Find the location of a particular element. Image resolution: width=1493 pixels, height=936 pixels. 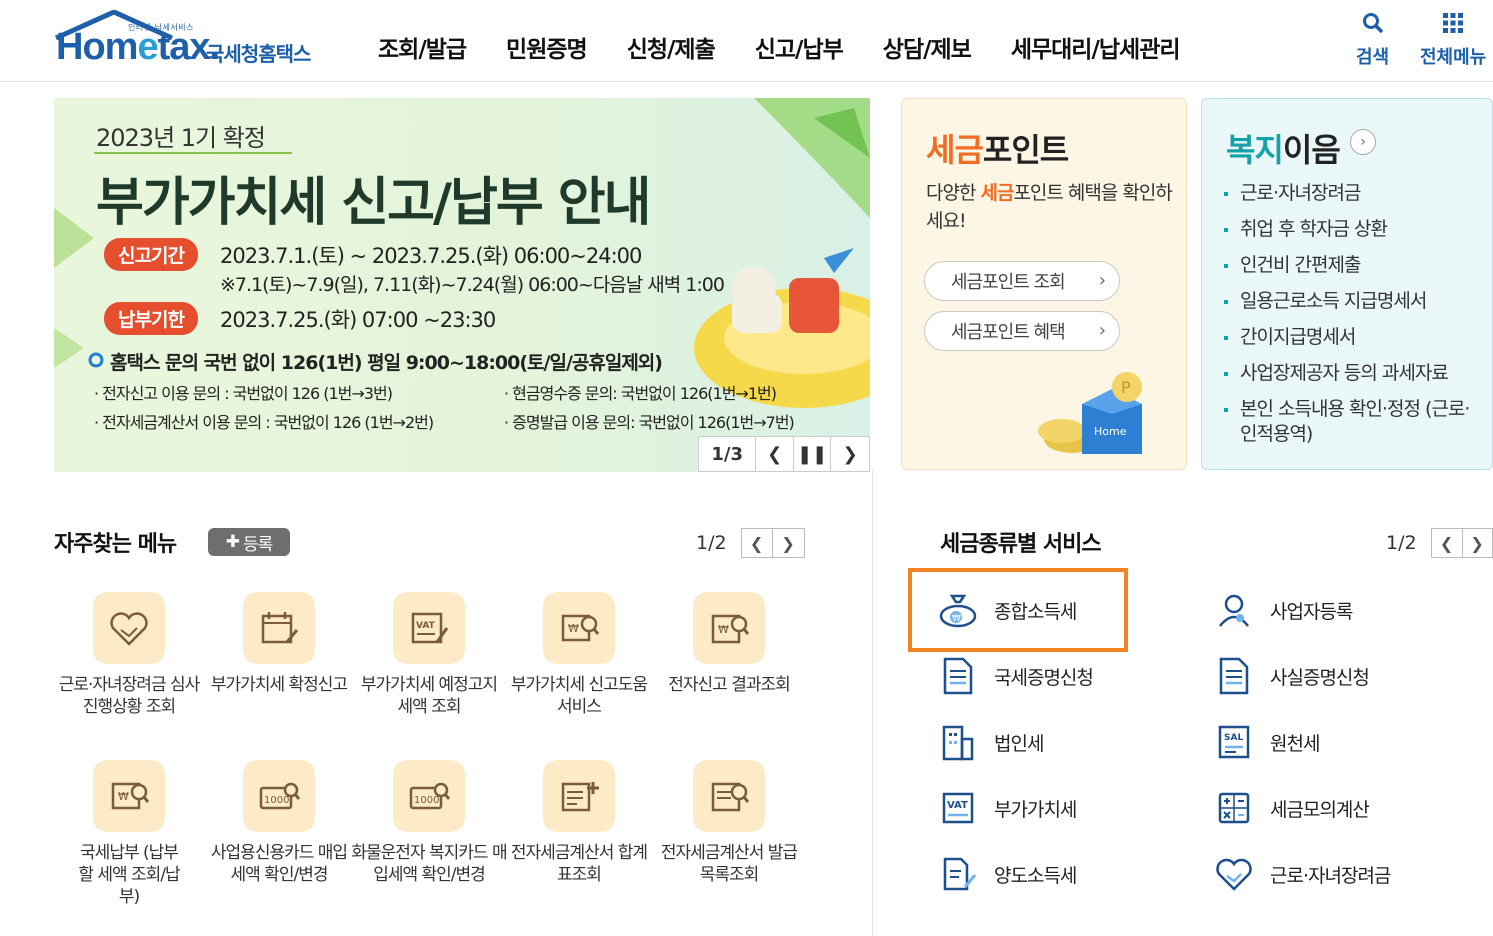

card-search-icon: 1000 is located at coordinates (279, 796).